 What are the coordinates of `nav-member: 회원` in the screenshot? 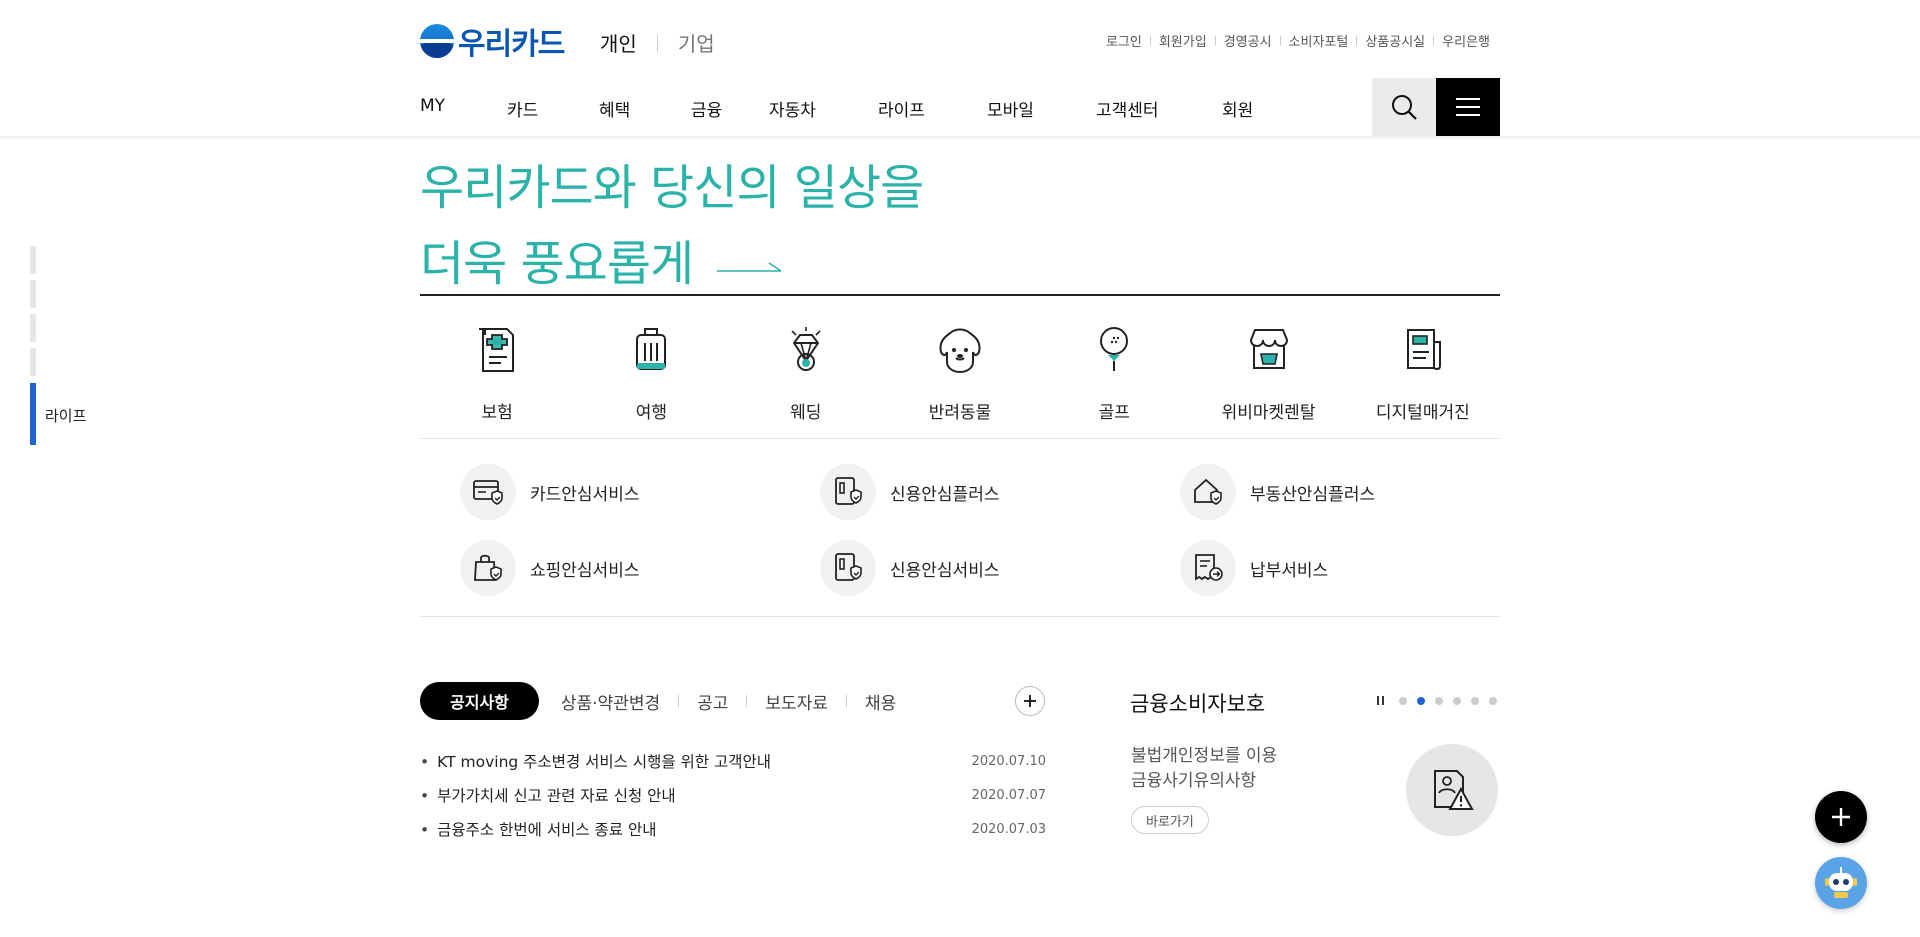 It's located at (1237, 108).